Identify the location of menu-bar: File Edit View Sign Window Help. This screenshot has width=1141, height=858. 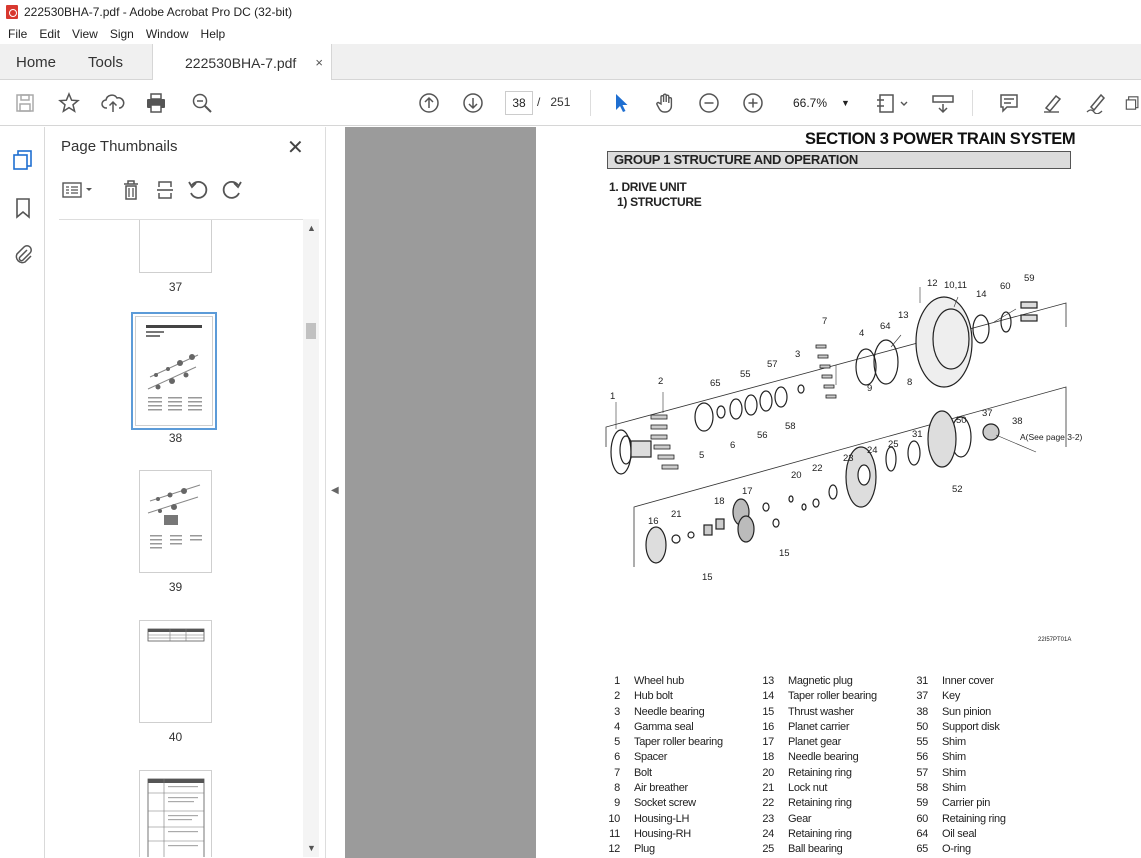
(570, 34).